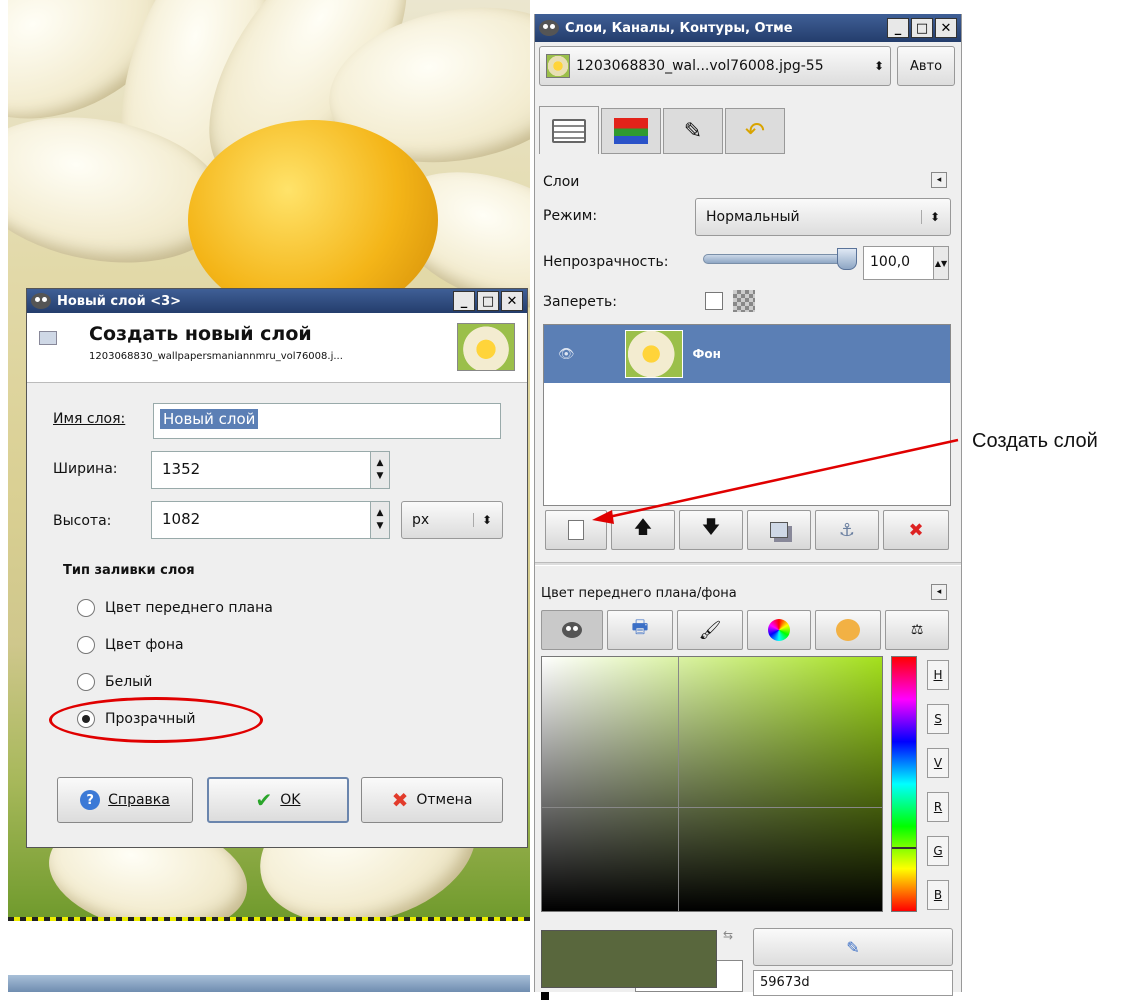 This screenshot has width=1140, height=1000. I want to click on annotation-label: Создать слой, so click(1035, 441).